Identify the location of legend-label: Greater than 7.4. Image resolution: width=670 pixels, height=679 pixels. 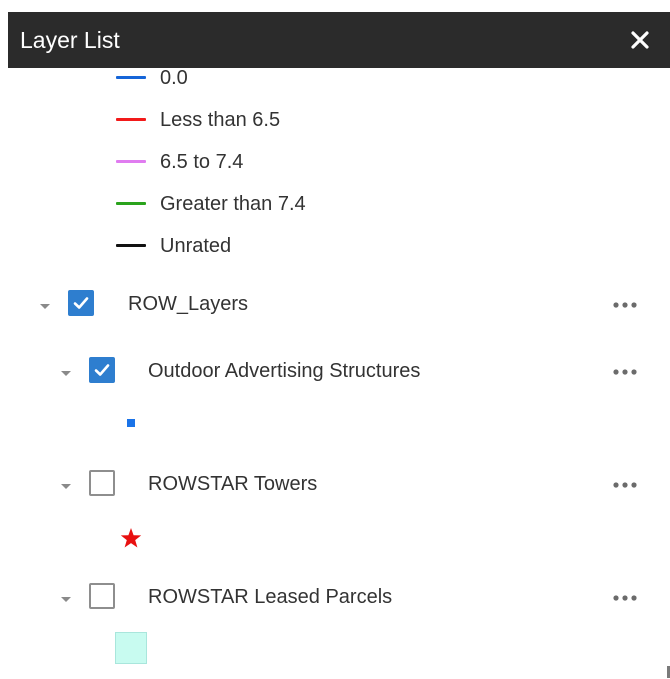
(233, 204).